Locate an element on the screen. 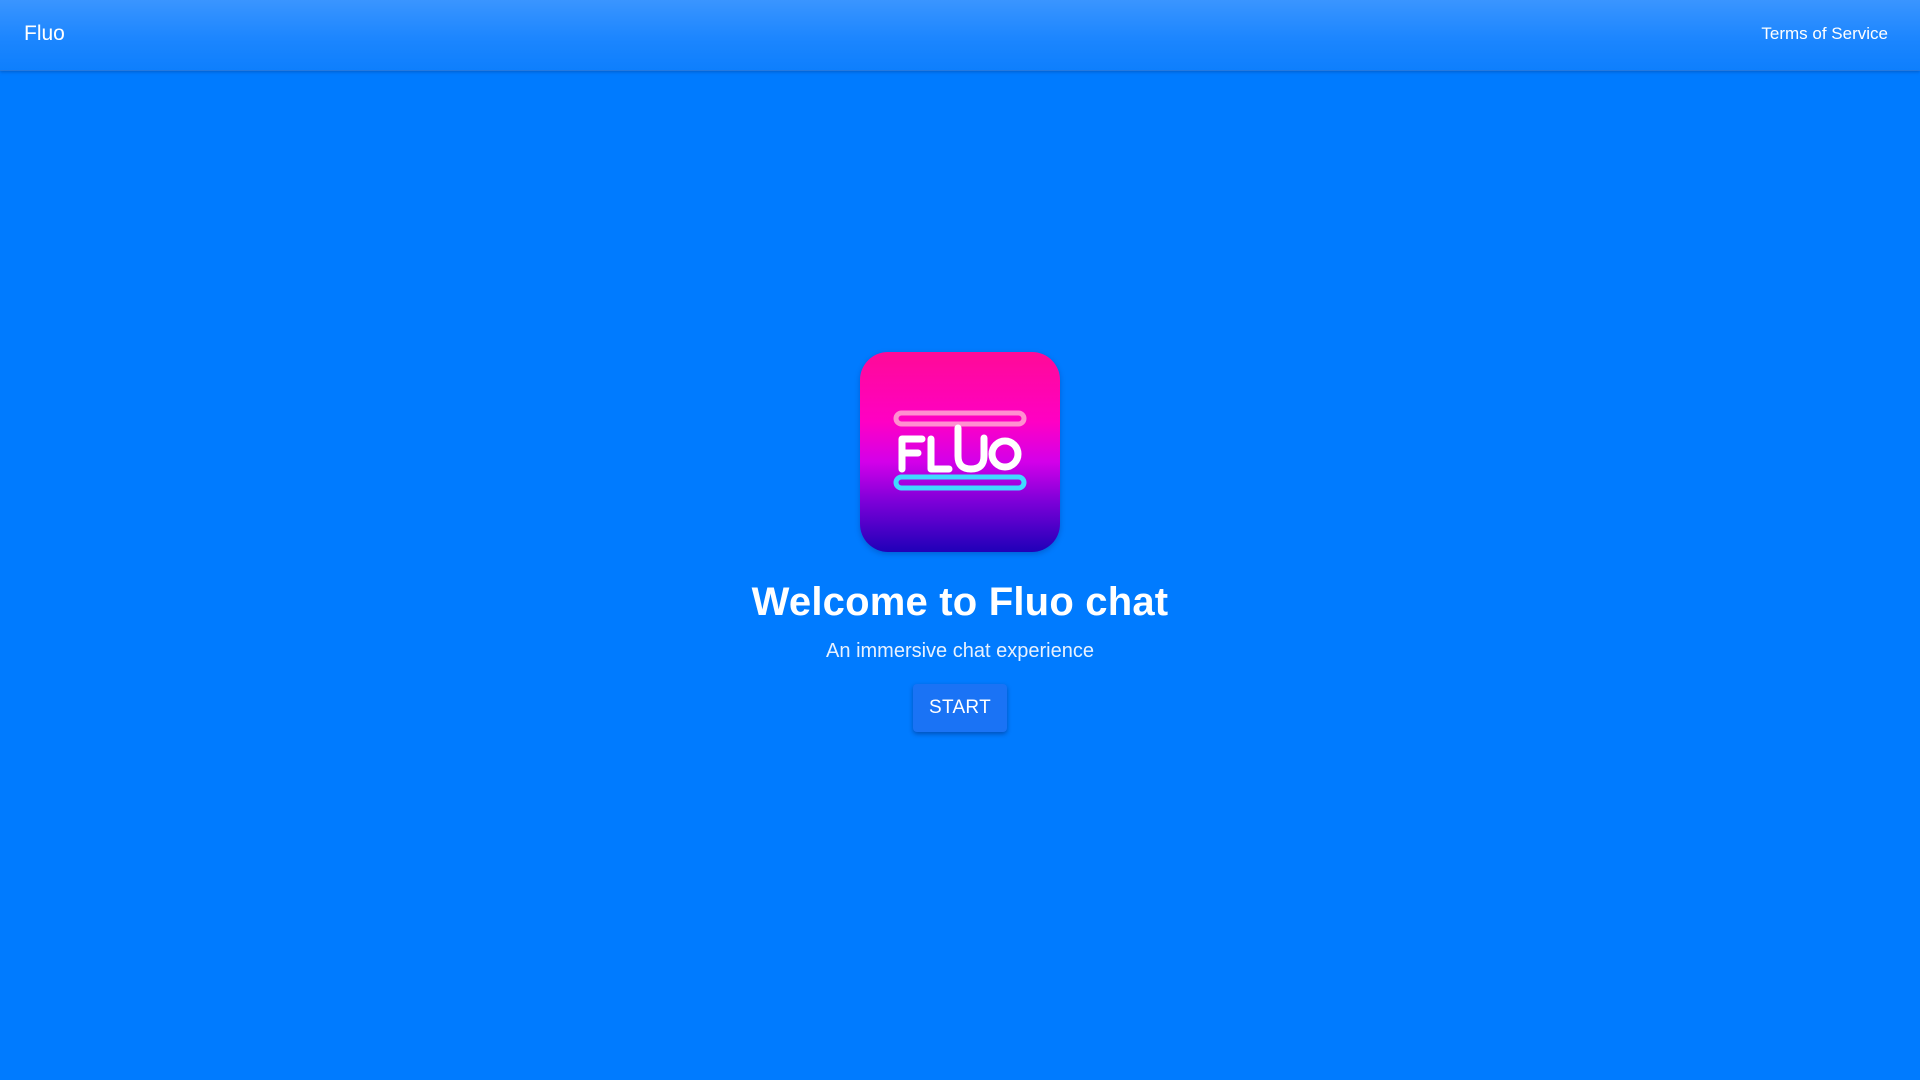 Image resolution: width=1920 pixels, height=1080 pixels. fluo-neon-logo-icon is located at coordinates (960, 450).